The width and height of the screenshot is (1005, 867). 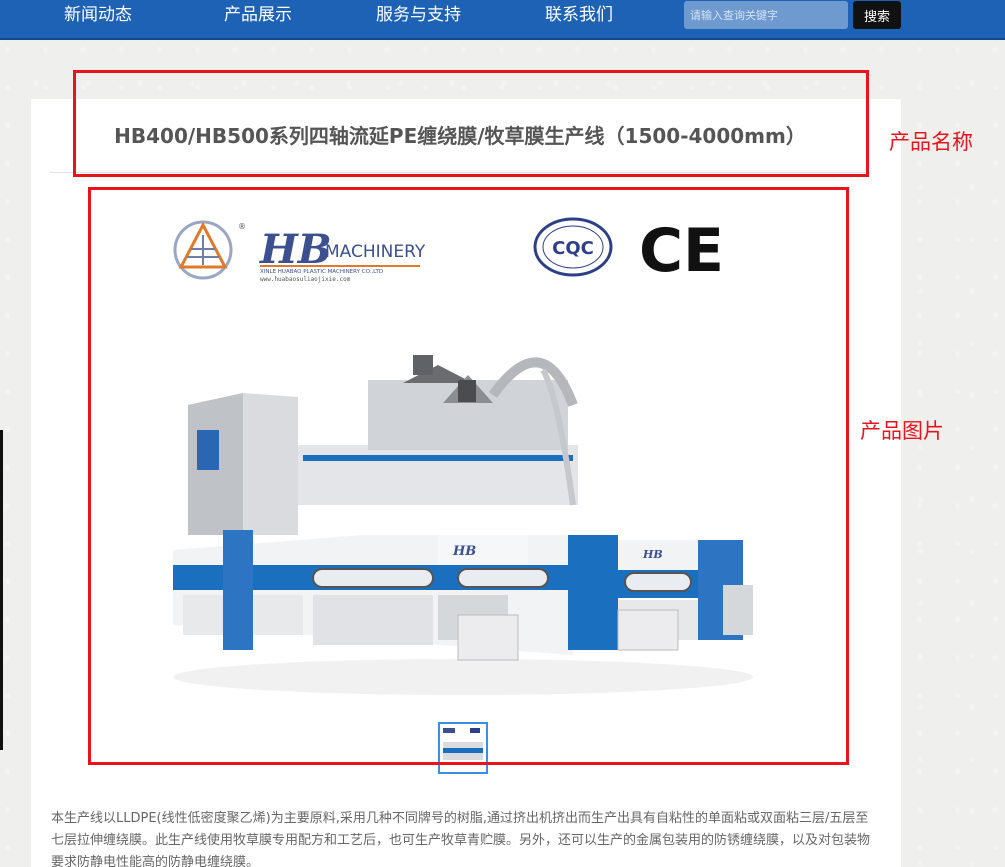 I want to click on product-name-annotation-box, so click(x=471, y=123).